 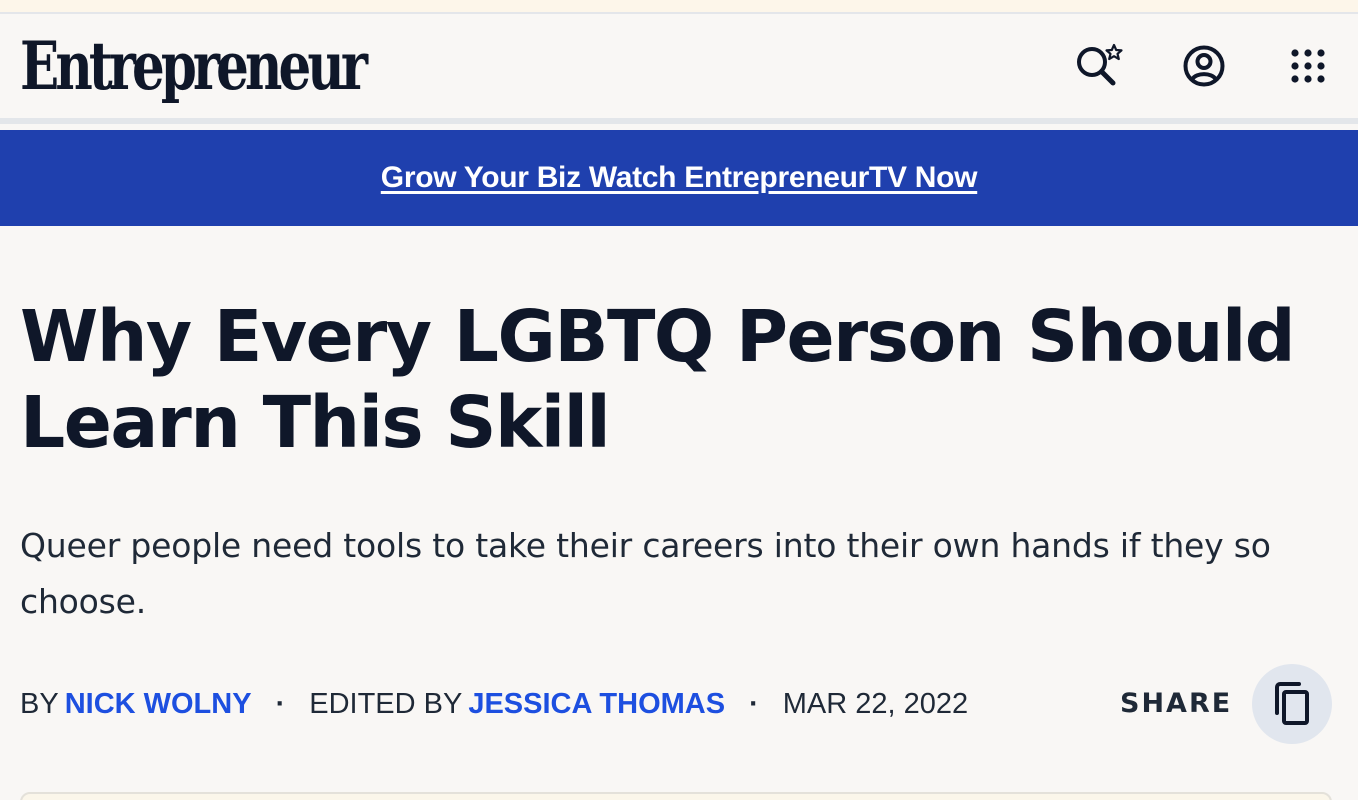 What do you see at coordinates (1204, 66) in the screenshot?
I see `account-icon` at bounding box center [1204, 66].